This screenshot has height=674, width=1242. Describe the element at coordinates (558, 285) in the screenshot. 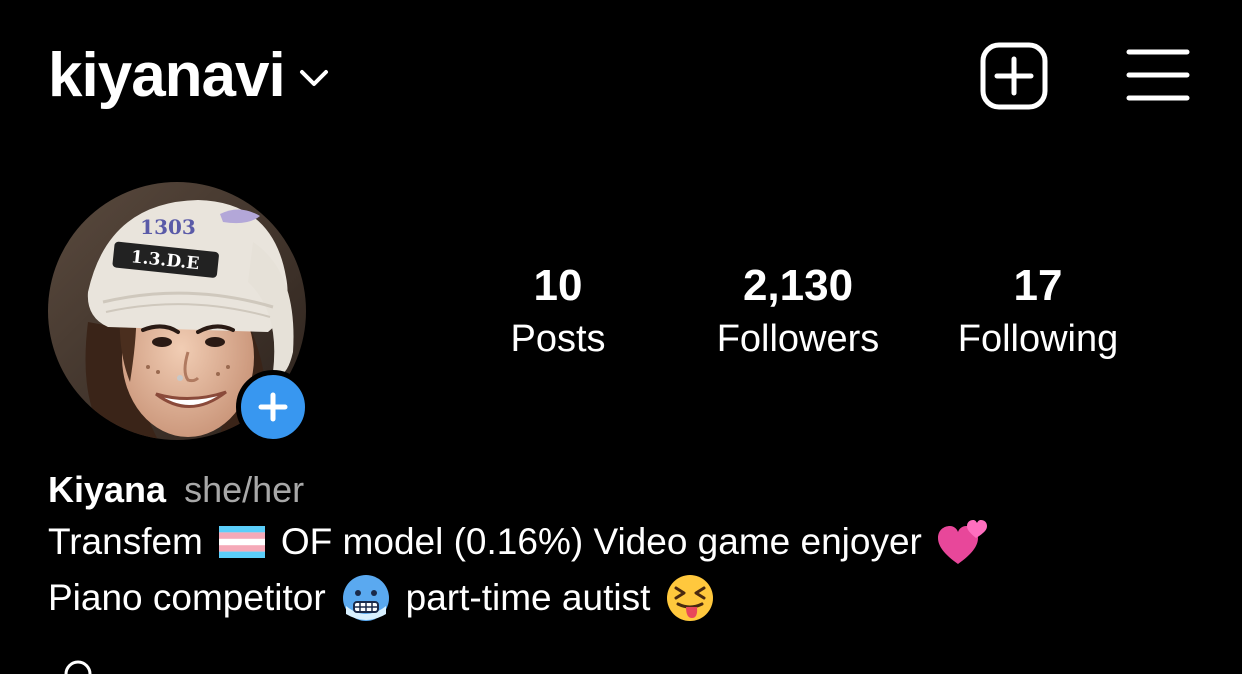

I see `posts-count: 10` at that location.